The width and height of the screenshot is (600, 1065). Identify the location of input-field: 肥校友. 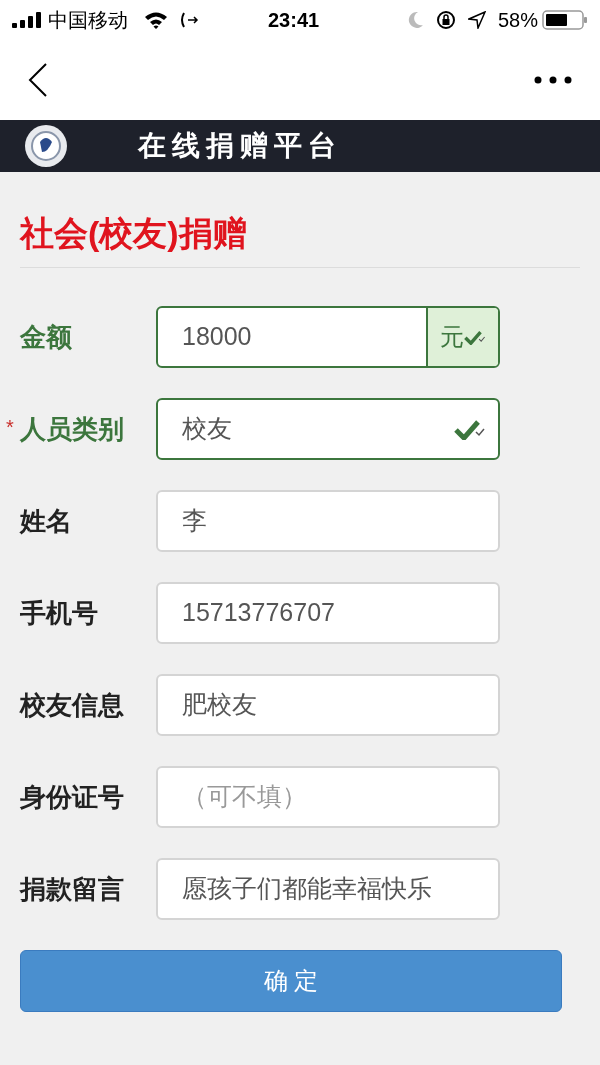
(328, 705).